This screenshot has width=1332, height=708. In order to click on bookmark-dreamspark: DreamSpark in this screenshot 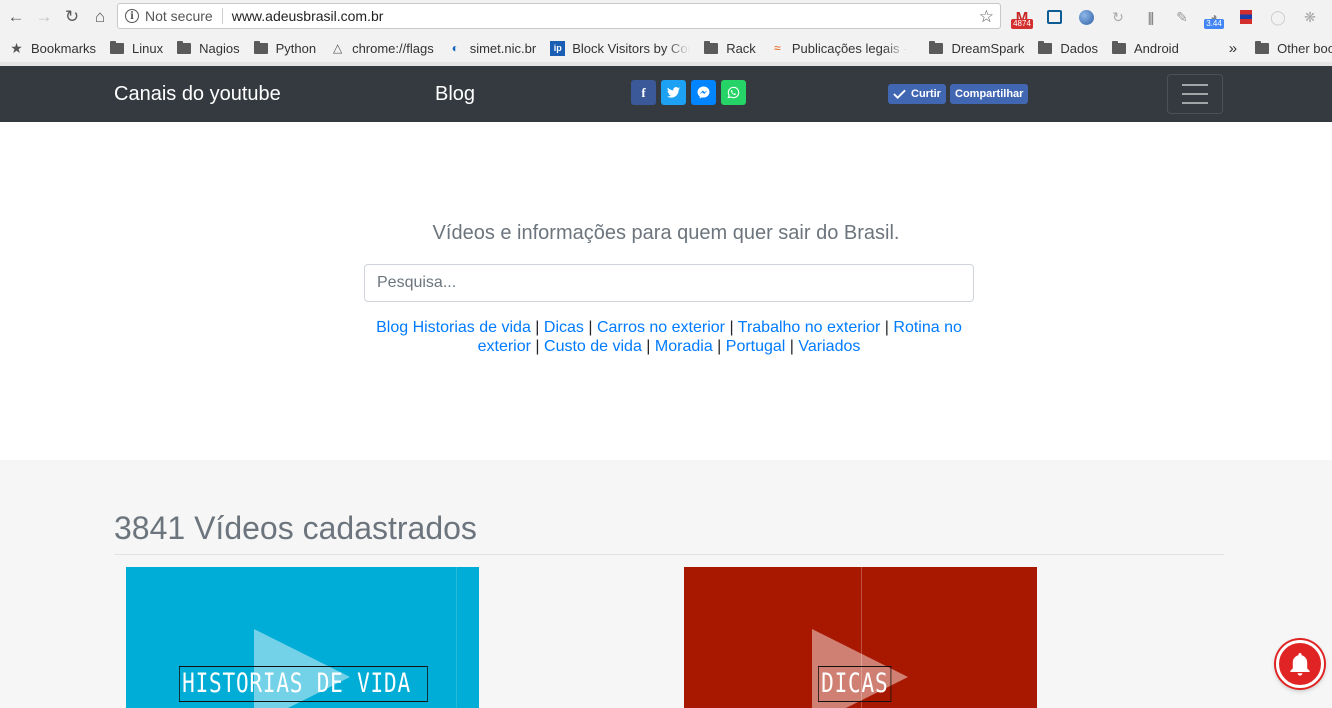, I will do `click(976, 48)`.